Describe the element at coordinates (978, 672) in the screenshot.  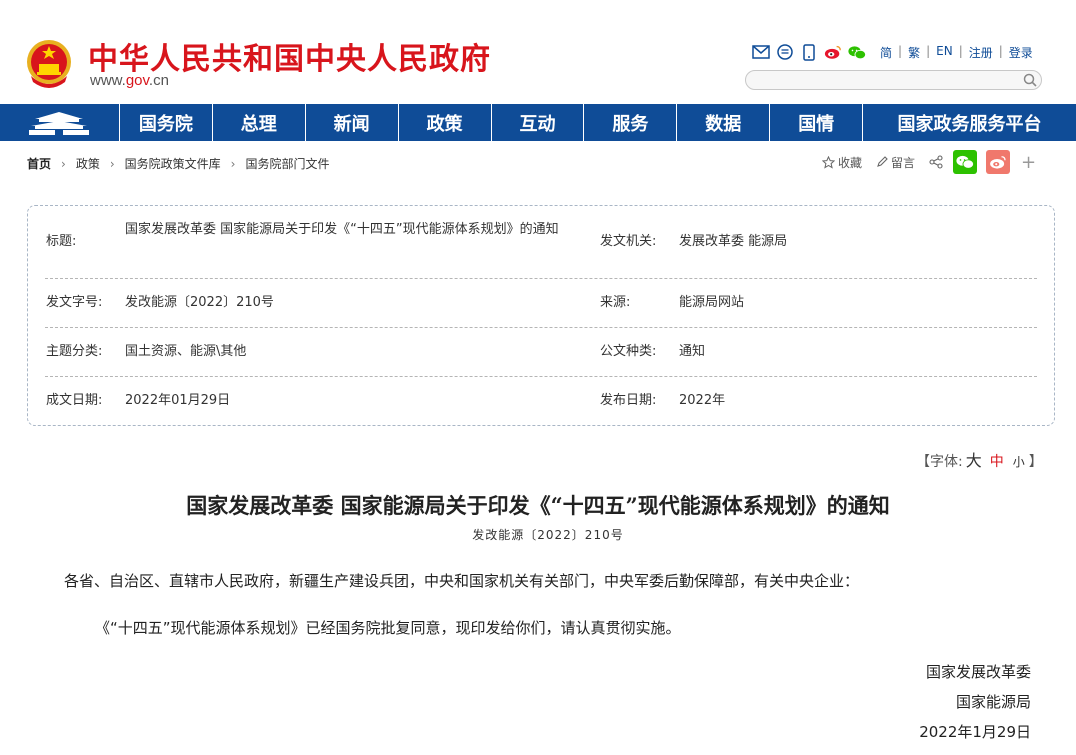
I see `signature-ndrc: 国家发展改革委` at that location.